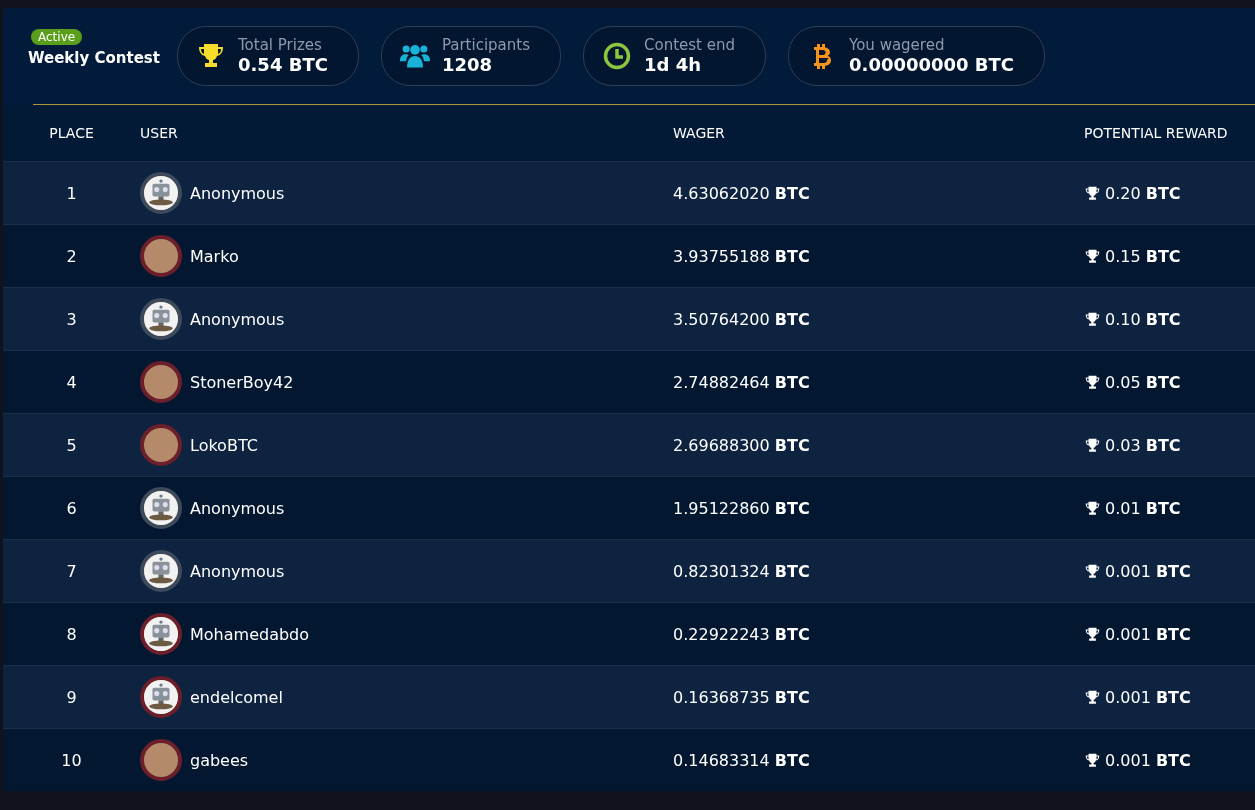 The width and height of the screenshot is (1255, 810). Describe the element at coordinates (71, 760) in the screenshot. I see `place-cell-text: 10` at that location.